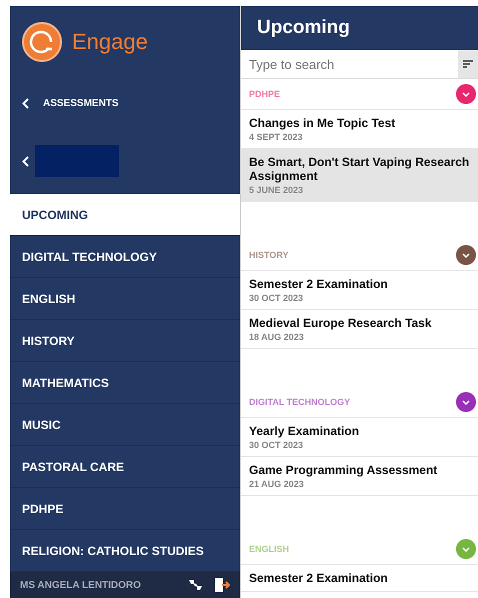 The width and height of the screenshot is (478, 598). What do you see at coordinates (269, 549) in the screenshot?
I see `subject-heading: ENGLISH` at bounding box center [269, 549].